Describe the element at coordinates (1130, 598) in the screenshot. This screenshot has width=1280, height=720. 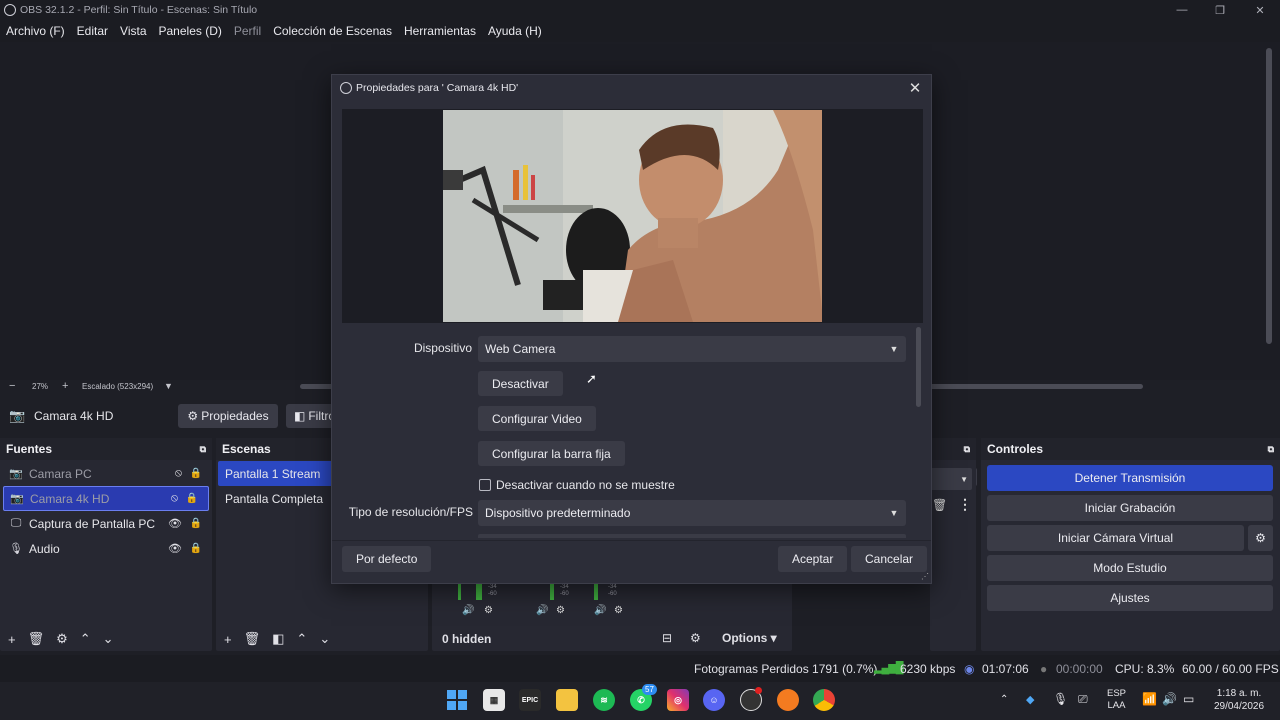
I see `settings-button: Ajustes` at that location.